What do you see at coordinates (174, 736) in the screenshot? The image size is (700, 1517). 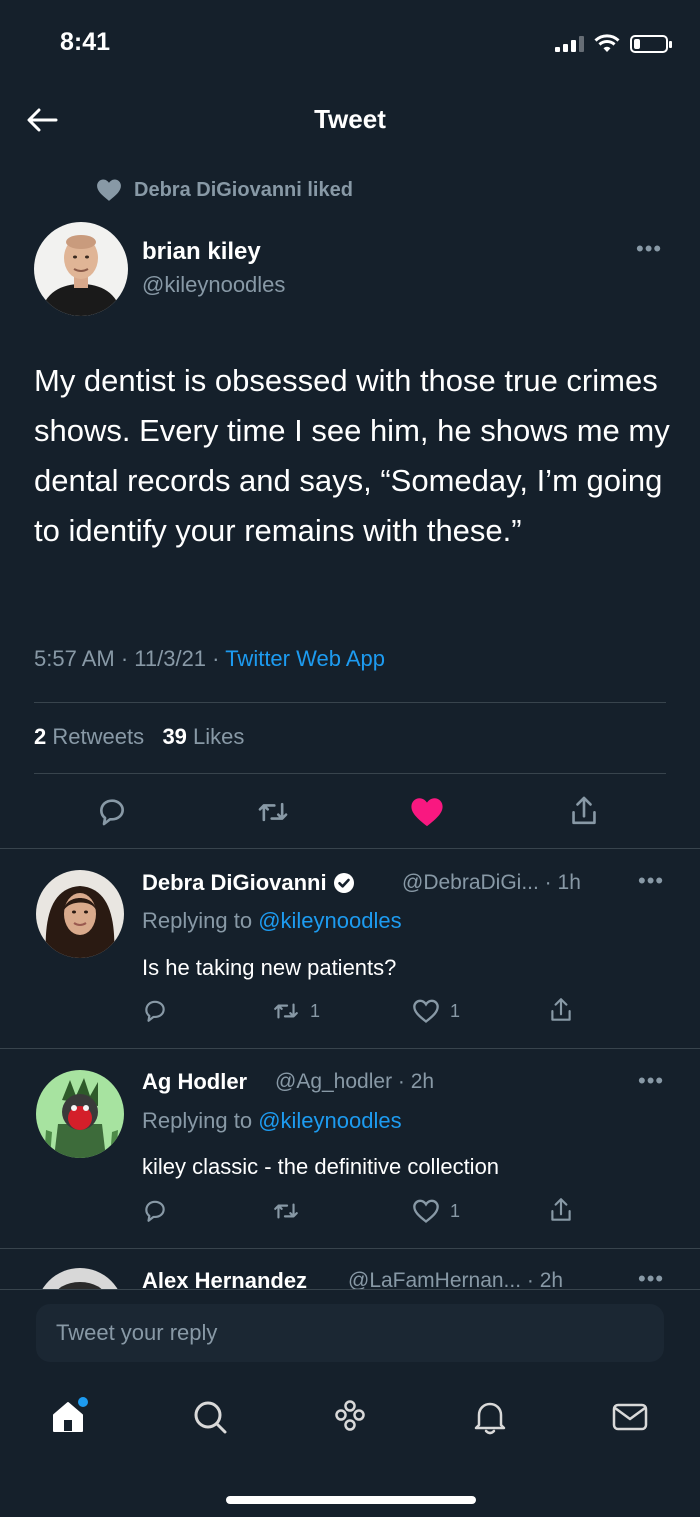 I see `likes-count: 39` at bounding box center [174, 736].